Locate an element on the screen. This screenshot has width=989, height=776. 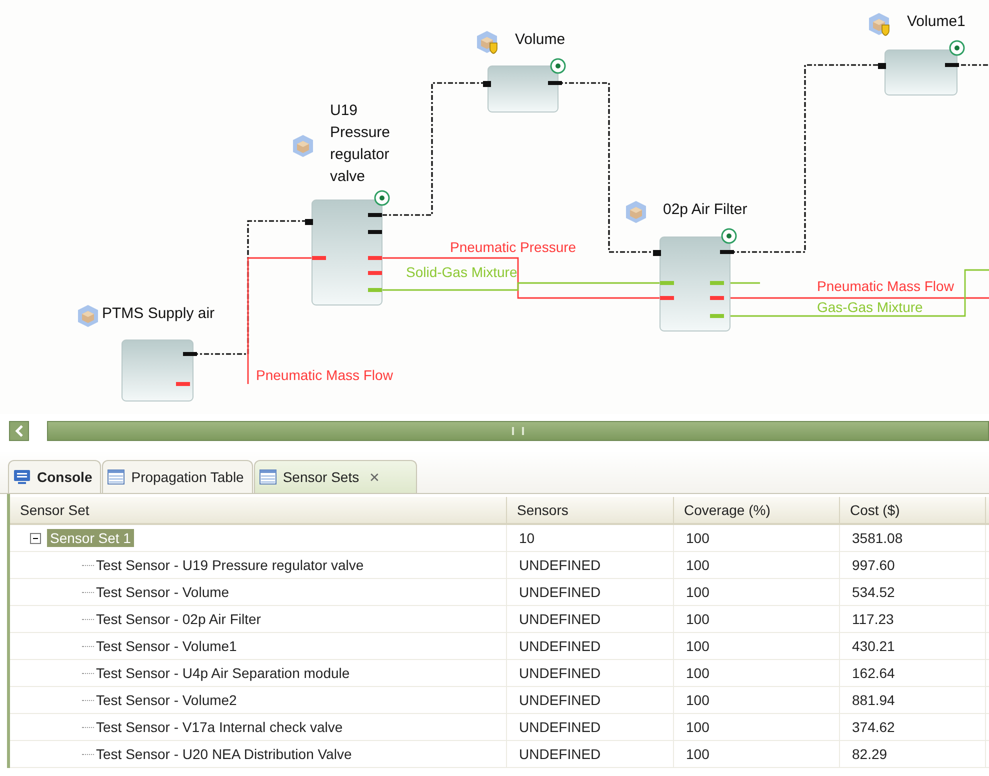
component-label: 02p Air Filter is located at coordinates (705, 210).